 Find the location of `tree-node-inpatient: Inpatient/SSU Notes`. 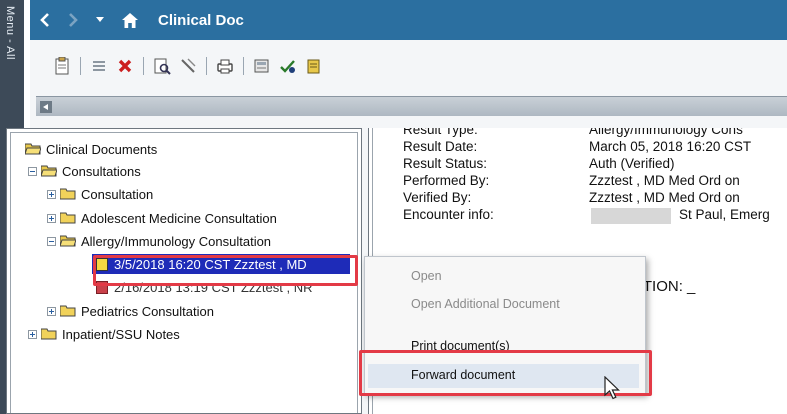

tree-node-inpatient: Inpatient/SSU Notes is located at coordinates (104, 334).